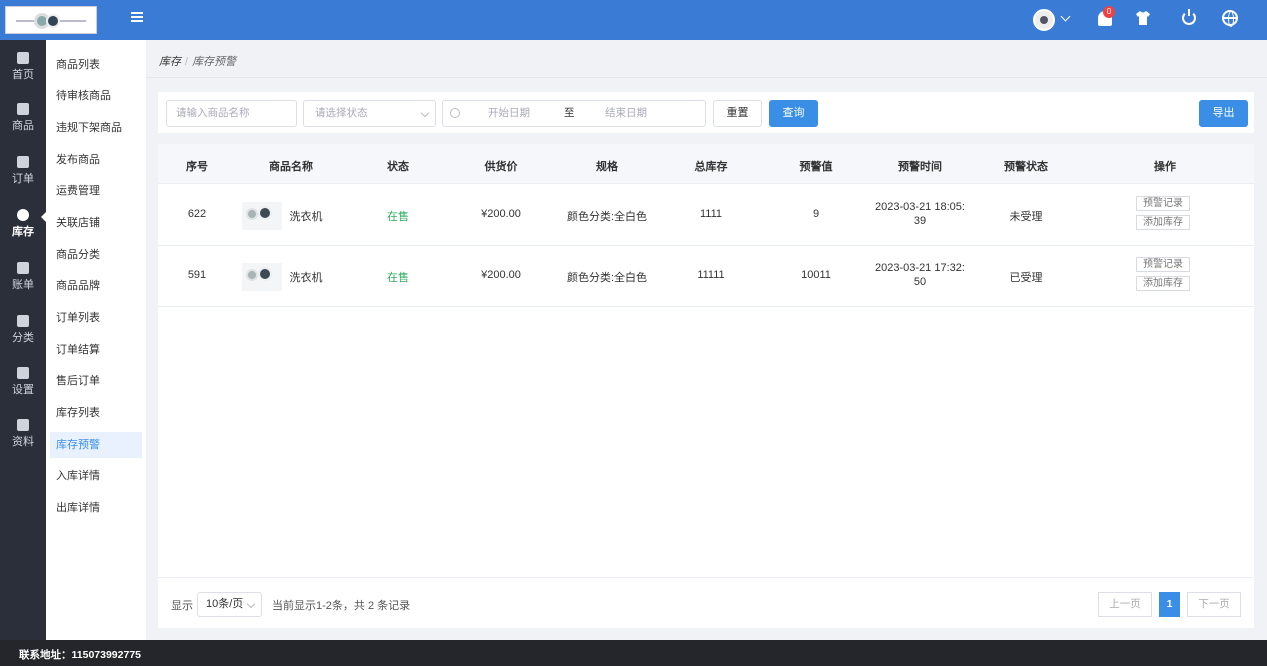 The image size is (1267, 666). I want to click on inventory-icon, so click(23, 215).